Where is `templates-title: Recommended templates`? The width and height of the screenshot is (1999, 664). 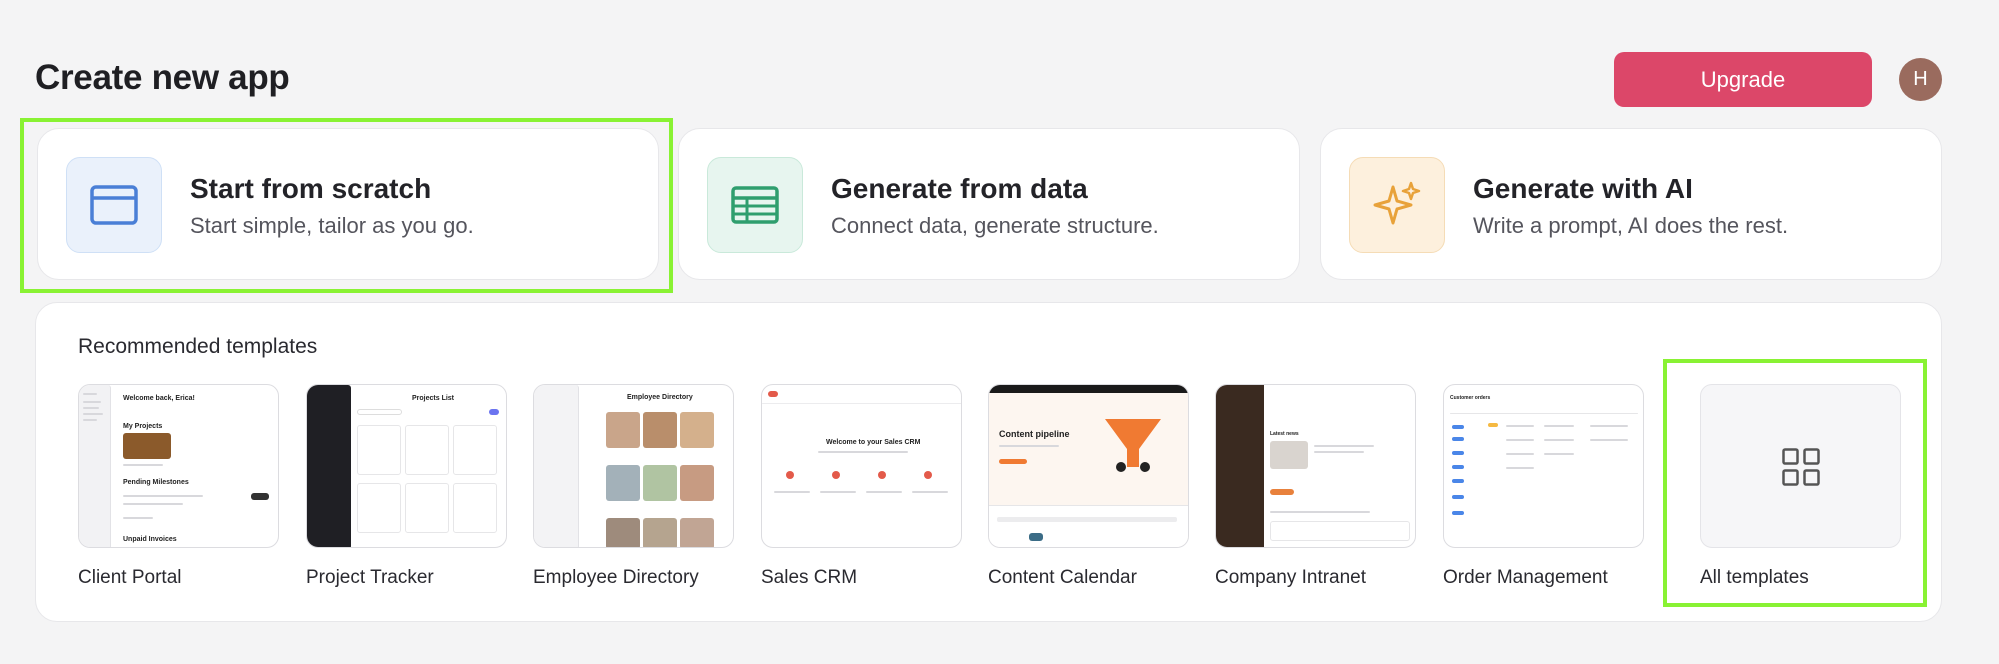
templates-title: Recommended templates is located at coordinates (198, 346).